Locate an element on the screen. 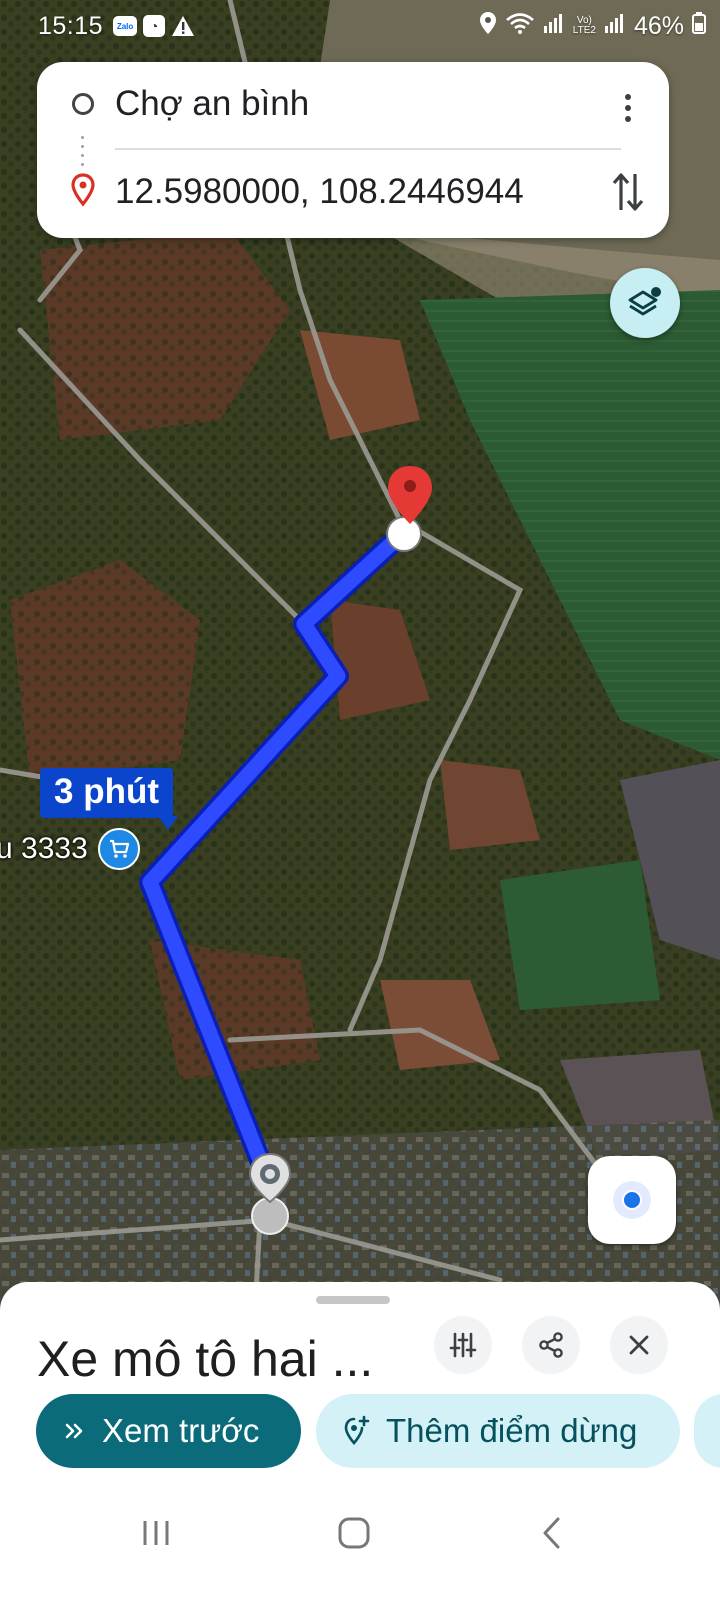  share-button is located at coordinates (551, 1345).